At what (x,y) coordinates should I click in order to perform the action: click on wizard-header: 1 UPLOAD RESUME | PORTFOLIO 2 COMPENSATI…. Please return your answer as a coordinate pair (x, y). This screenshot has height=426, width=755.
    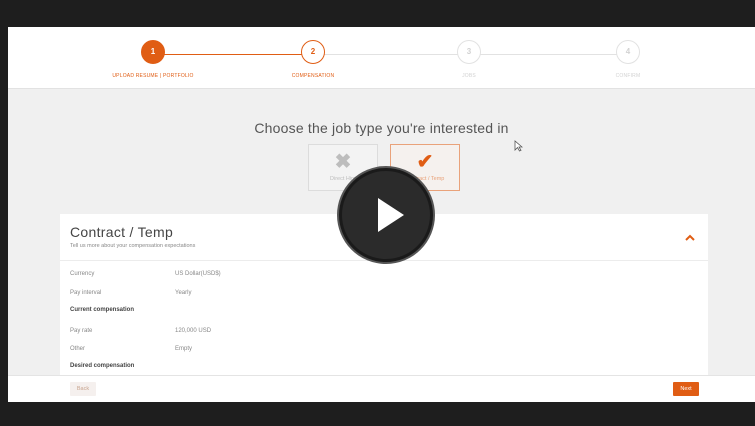
    Looking at the image, I should click on (381, 58).